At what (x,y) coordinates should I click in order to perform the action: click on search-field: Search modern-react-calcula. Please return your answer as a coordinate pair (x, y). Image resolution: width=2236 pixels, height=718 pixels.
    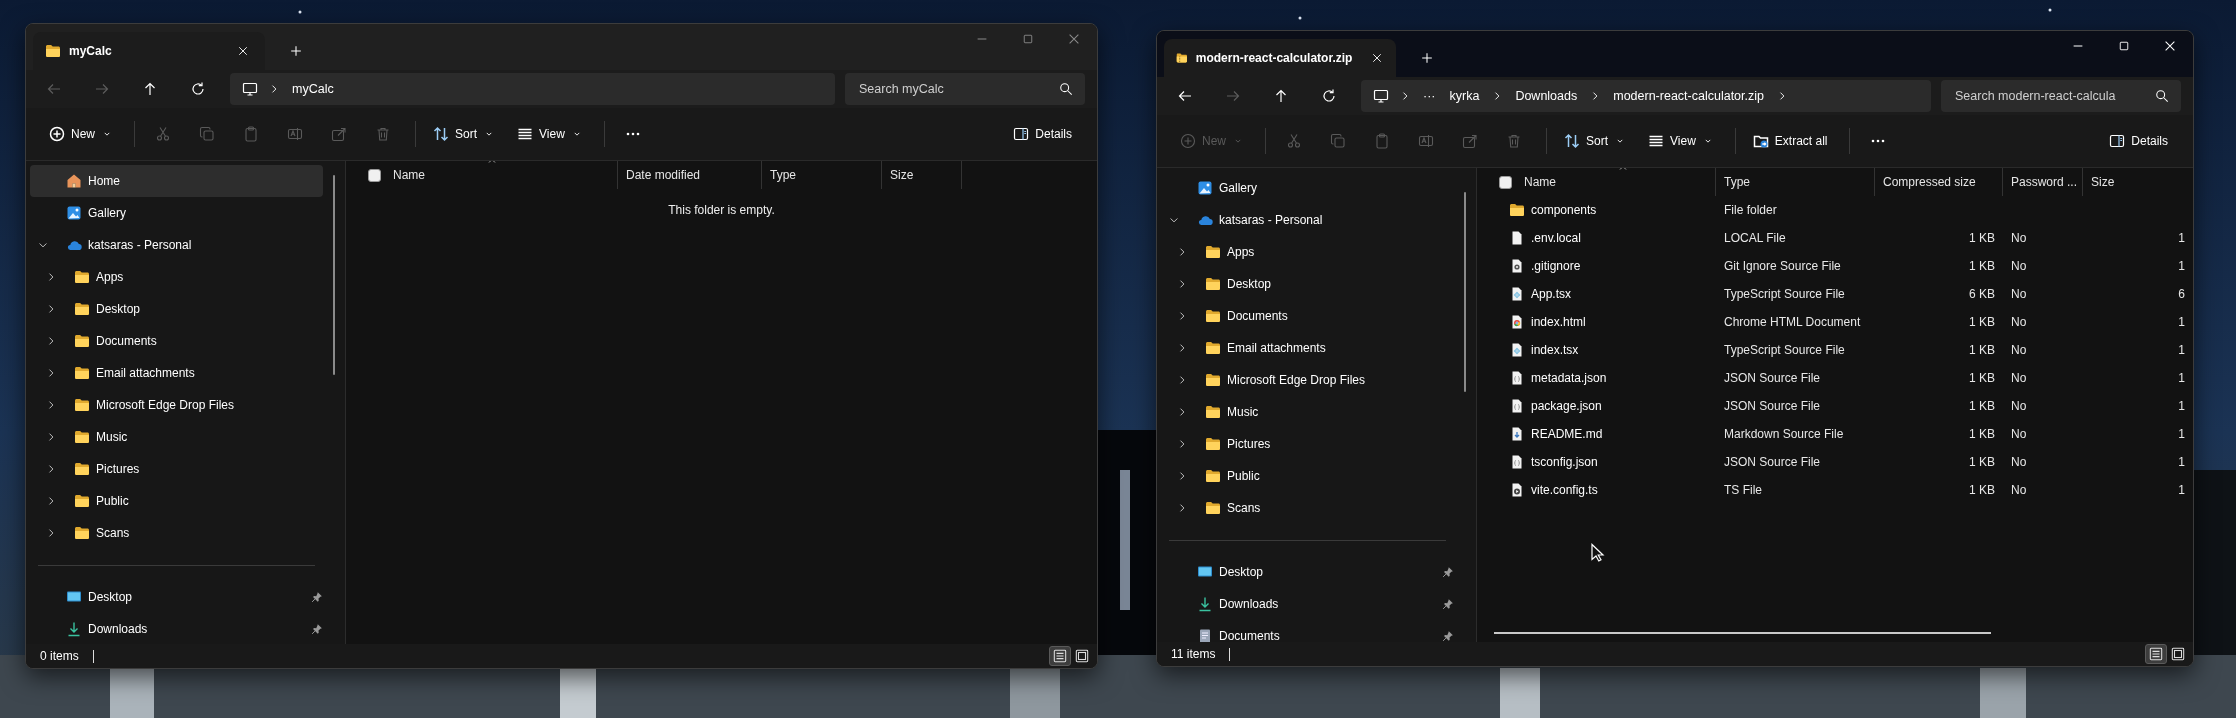
    Looking at the image, I should click on (2061, 96).